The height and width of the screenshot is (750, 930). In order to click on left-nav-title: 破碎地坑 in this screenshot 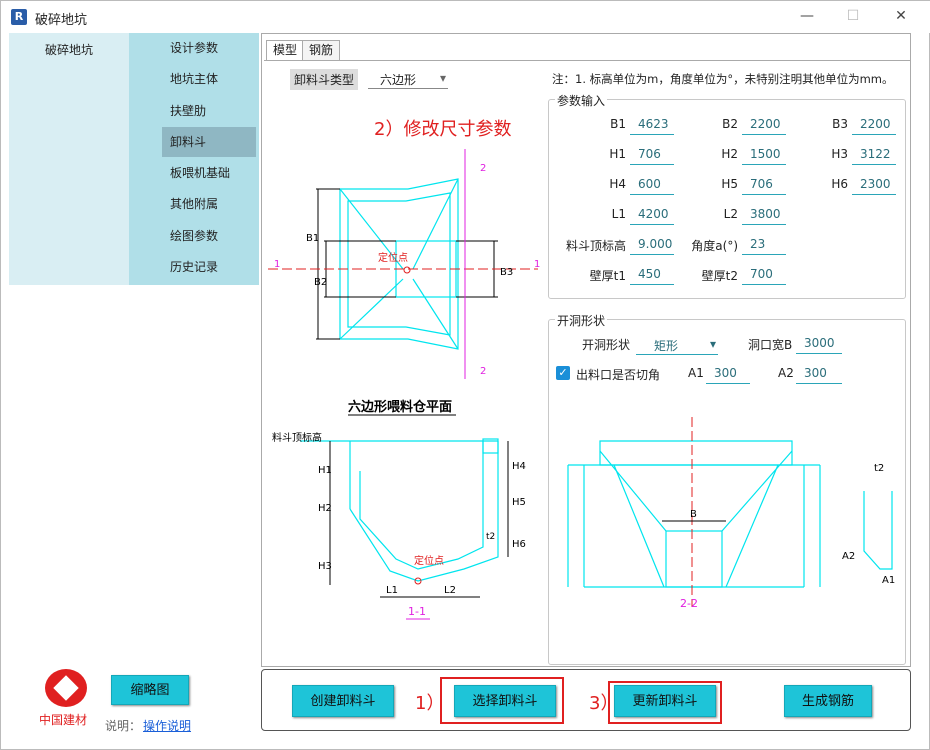, I will do `click(69, 49)`.